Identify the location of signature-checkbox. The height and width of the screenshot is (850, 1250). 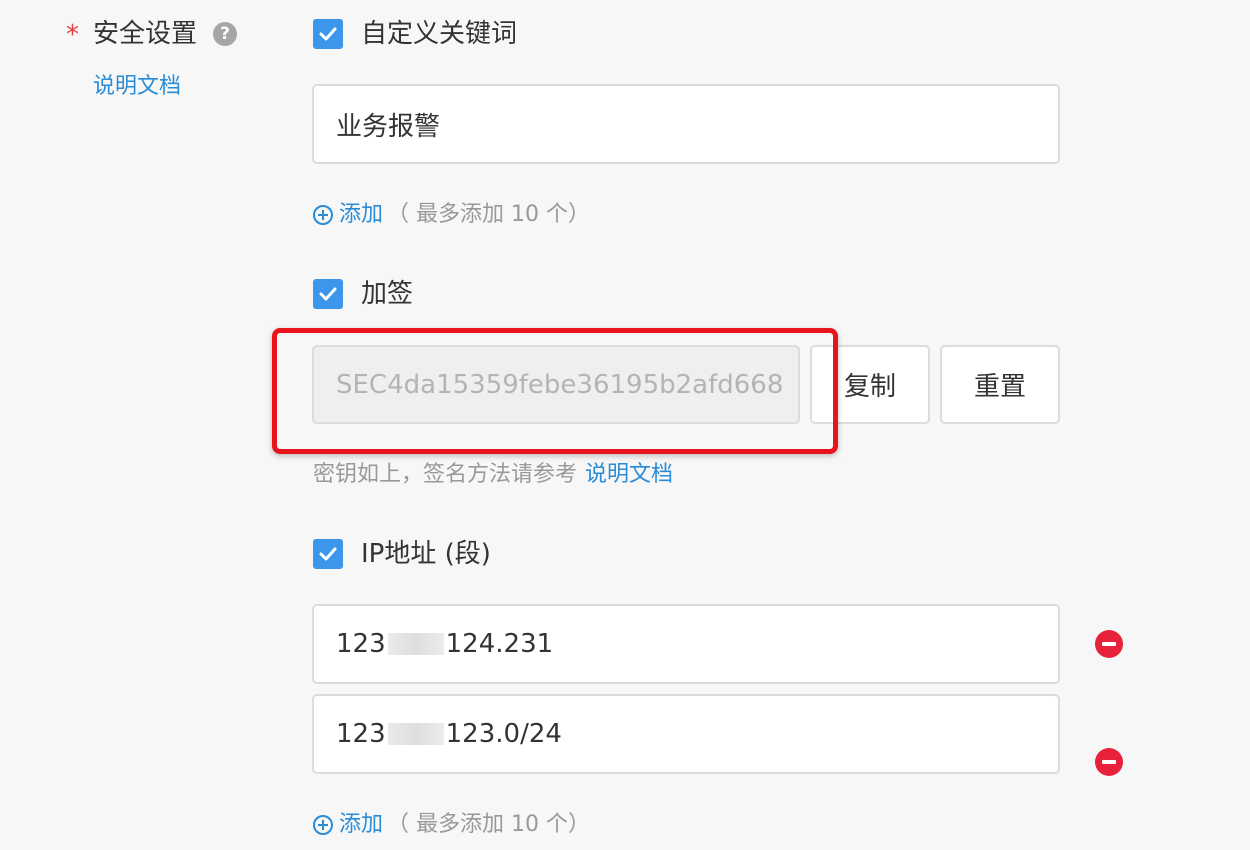
(328, 294).